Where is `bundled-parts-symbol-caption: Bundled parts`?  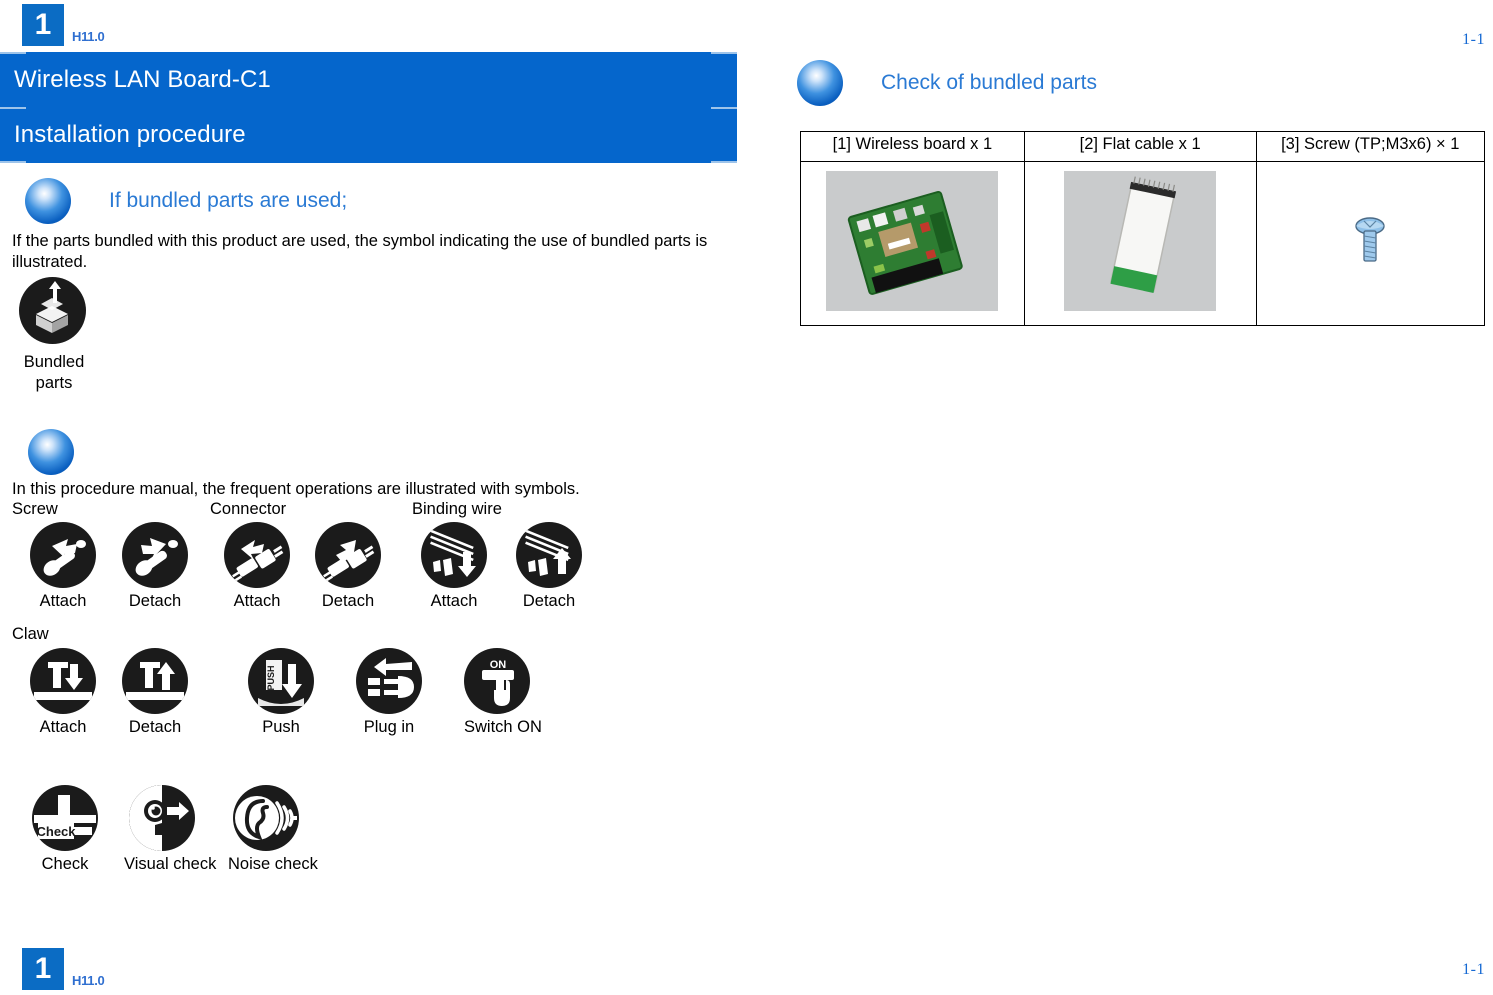
bundled-parts-symbol-caption: Bundled parts is located at coordinates (54, 372).